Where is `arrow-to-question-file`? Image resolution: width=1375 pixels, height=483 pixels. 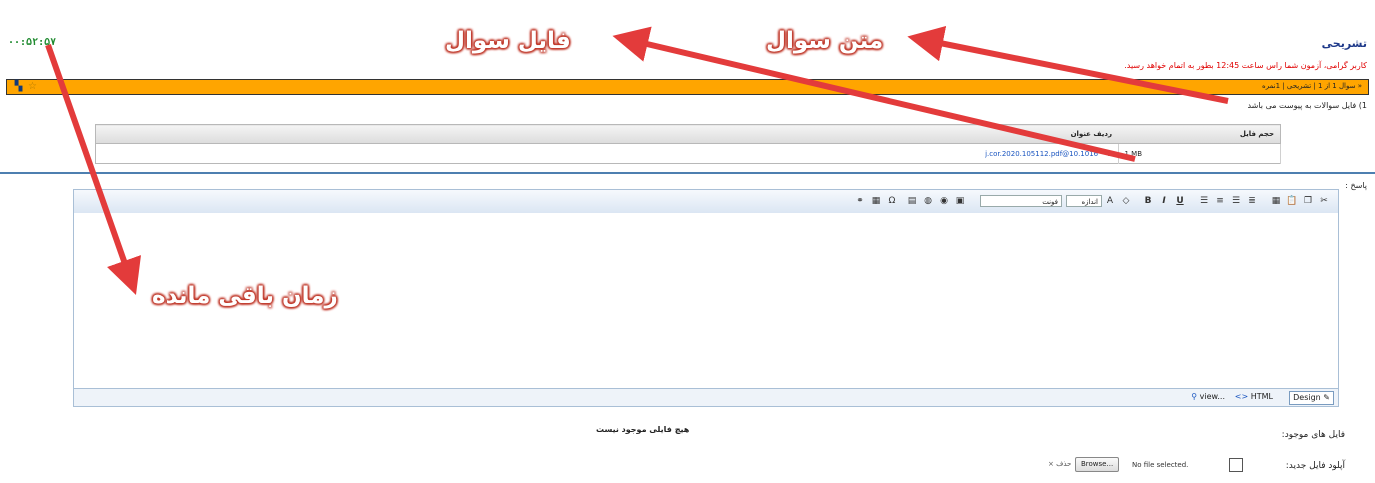
arrow-to-question-file is located at coordinates (874, 94).